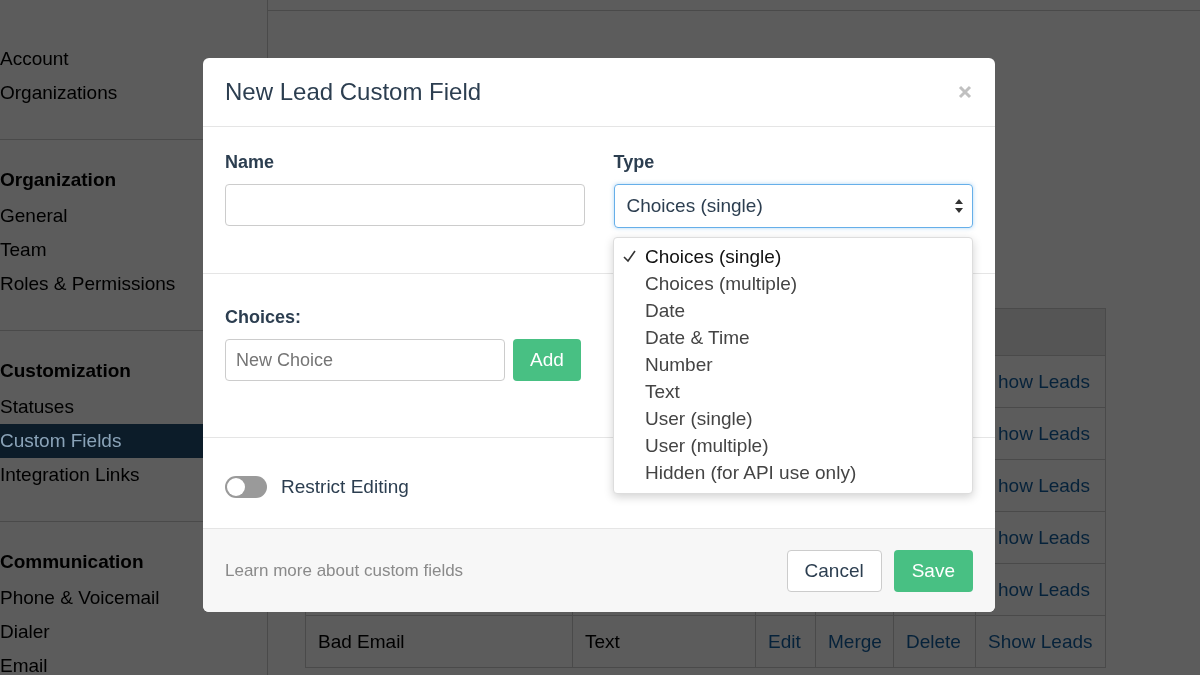  What do you see at coordinates (344, 570) in the screenshot?
I see `help-link: Learn more about custom fields` at bounding box center [344, 570].